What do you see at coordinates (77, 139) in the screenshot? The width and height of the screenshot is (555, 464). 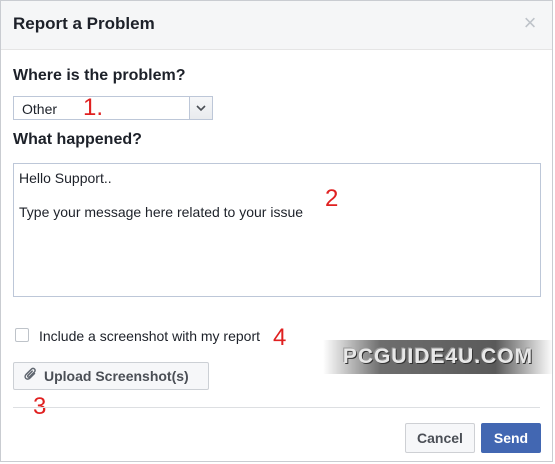 I see `what-label: What happened?` at bounding box center [77, 139].